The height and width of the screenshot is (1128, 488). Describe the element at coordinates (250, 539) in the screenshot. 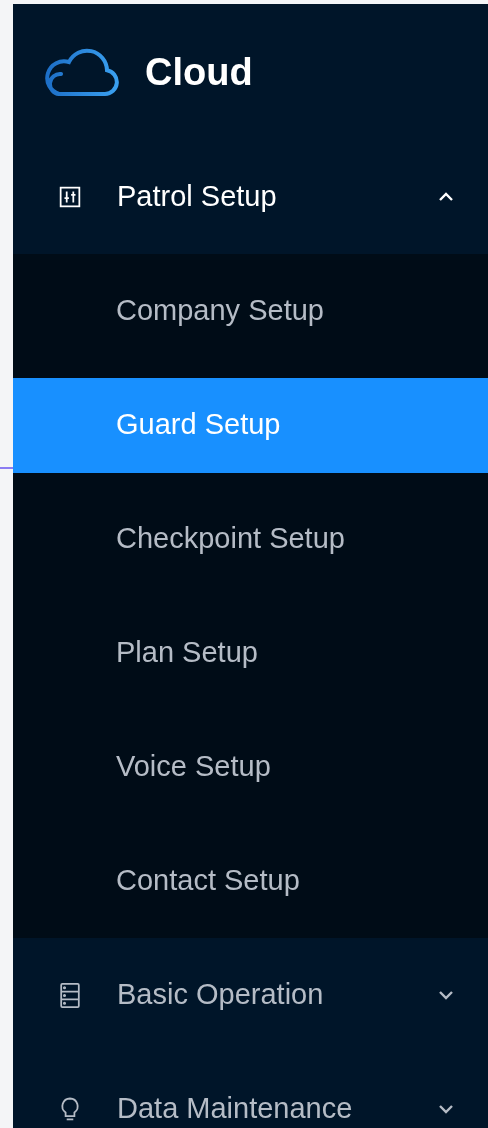

I see `submenu-item: Checkpoint Setup` at that location.